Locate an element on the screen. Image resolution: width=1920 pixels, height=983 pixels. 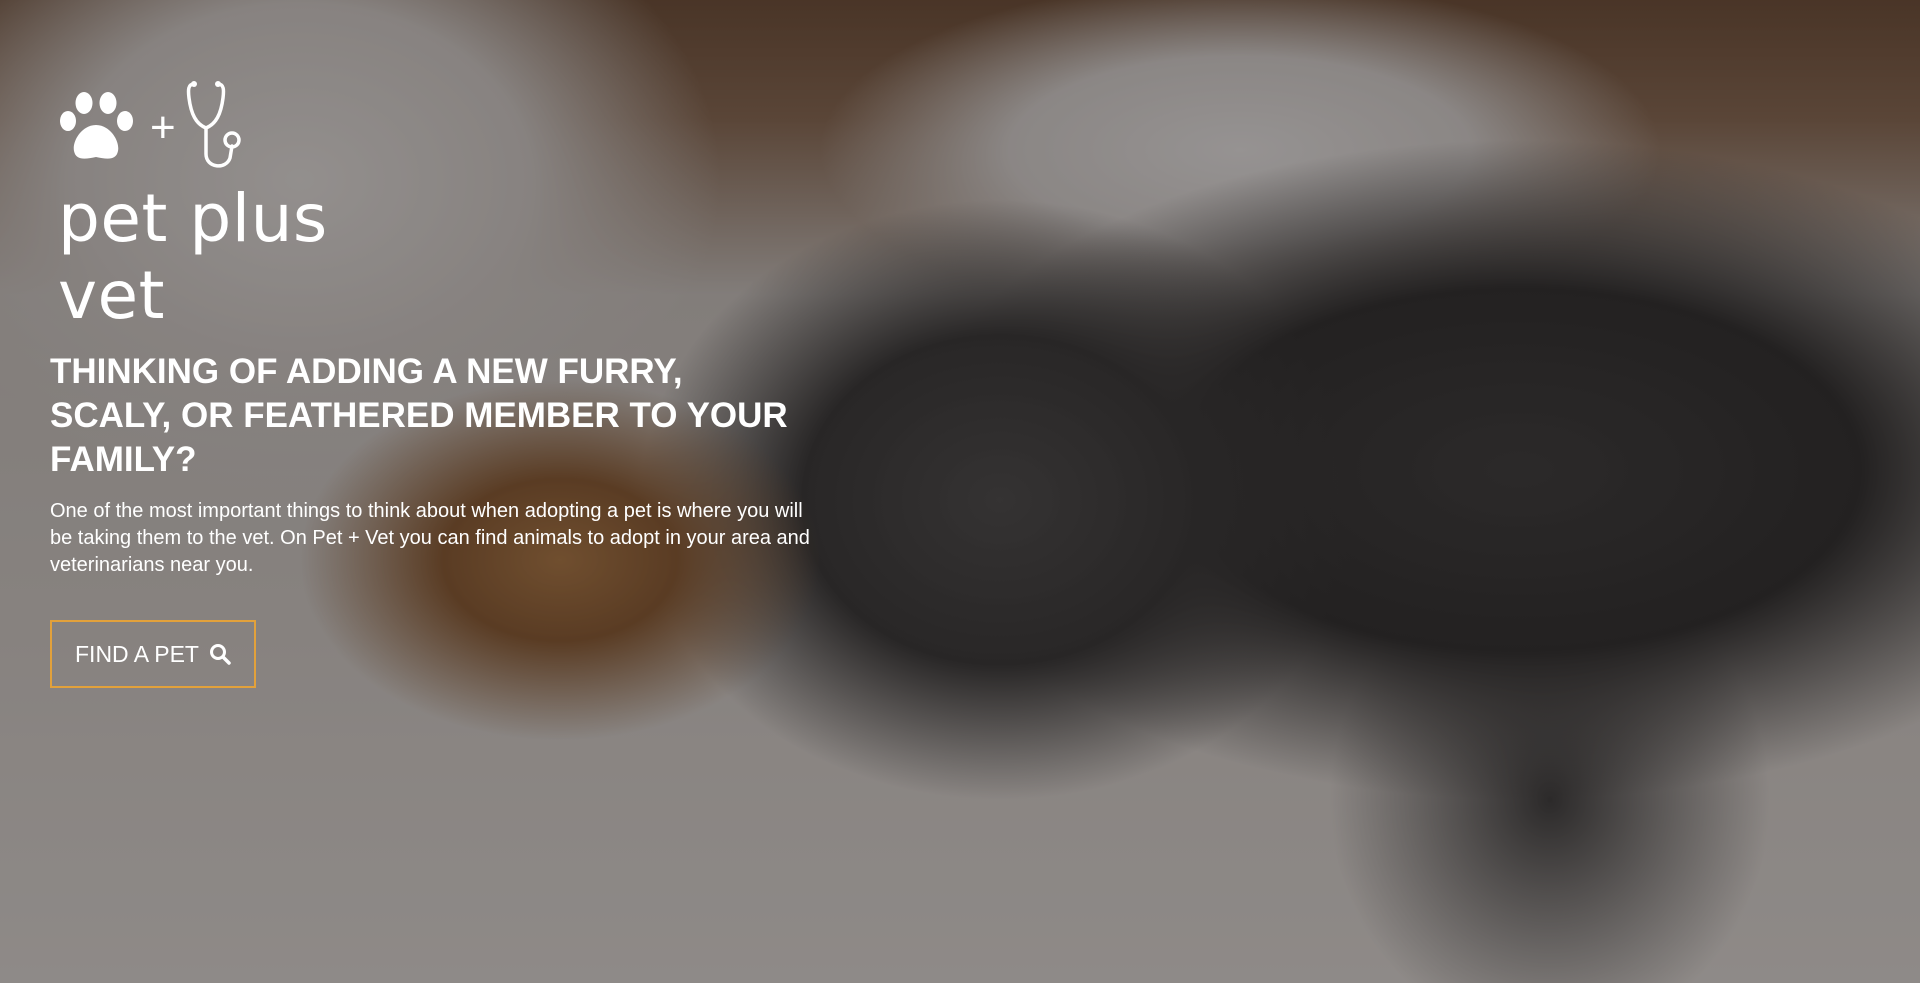
paw-icon is located at coordinates (97, 128).